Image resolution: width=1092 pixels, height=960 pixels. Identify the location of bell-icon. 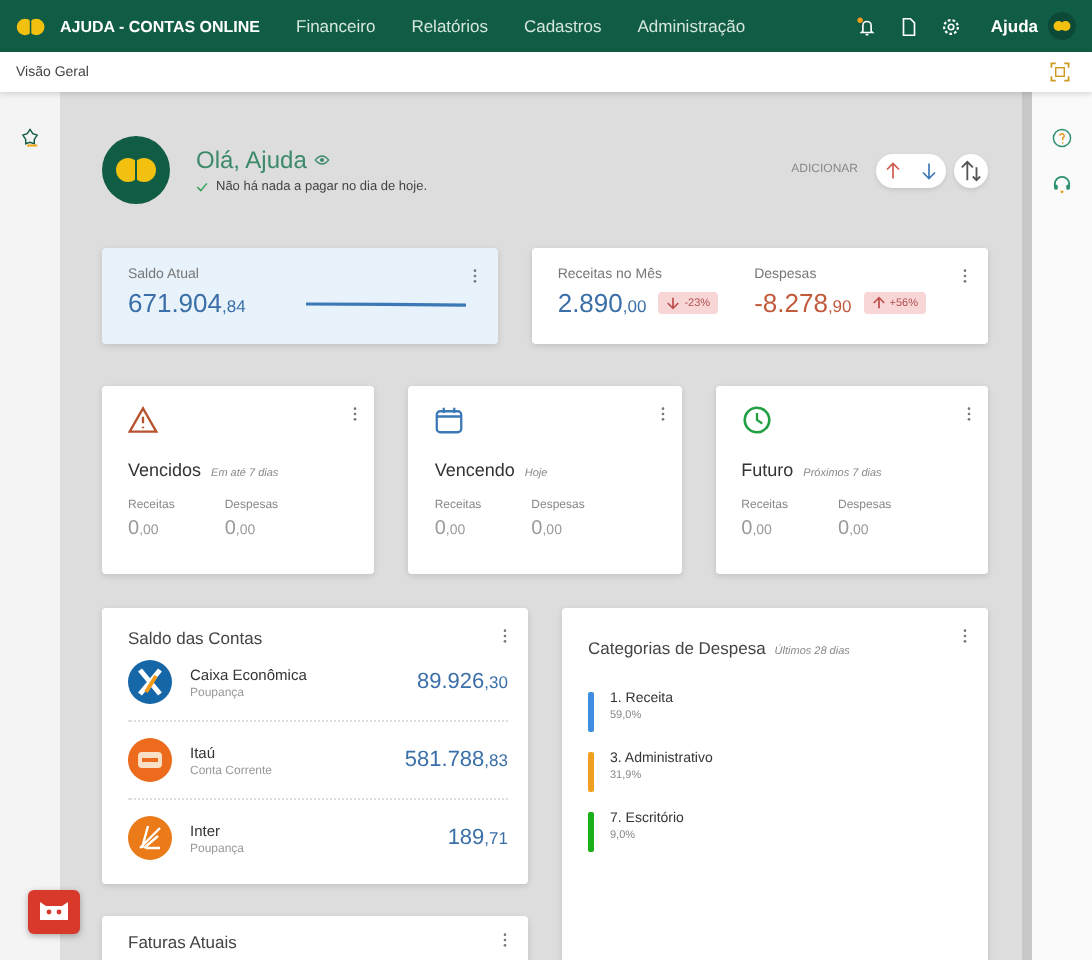
(867, 26).